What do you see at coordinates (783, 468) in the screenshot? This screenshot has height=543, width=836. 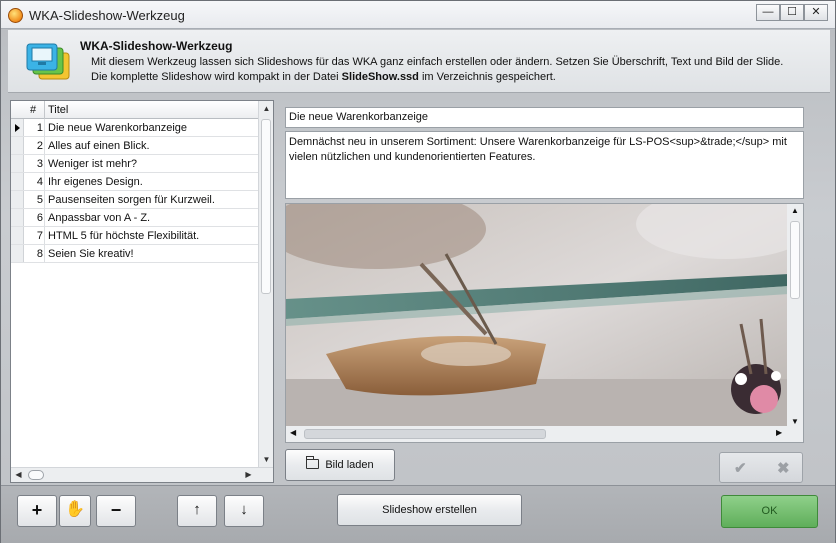 I see `cancel-icon: ✖` at bounding box center [783, 468].